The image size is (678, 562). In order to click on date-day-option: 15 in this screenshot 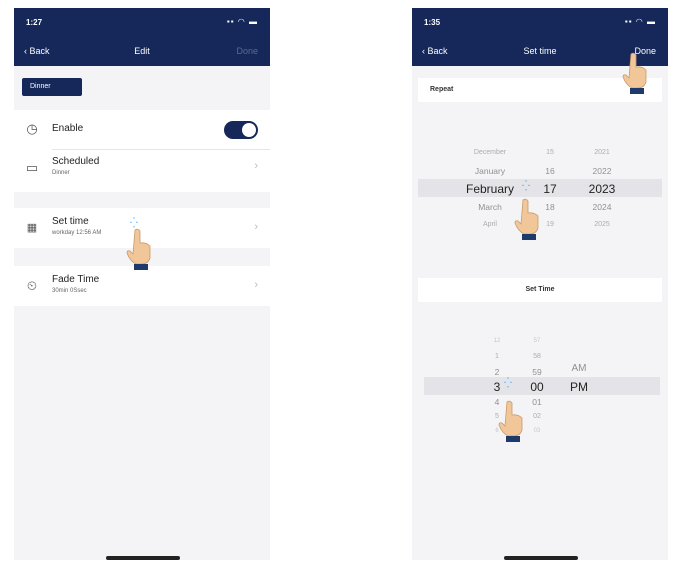, I will do `click(550, 152)`.